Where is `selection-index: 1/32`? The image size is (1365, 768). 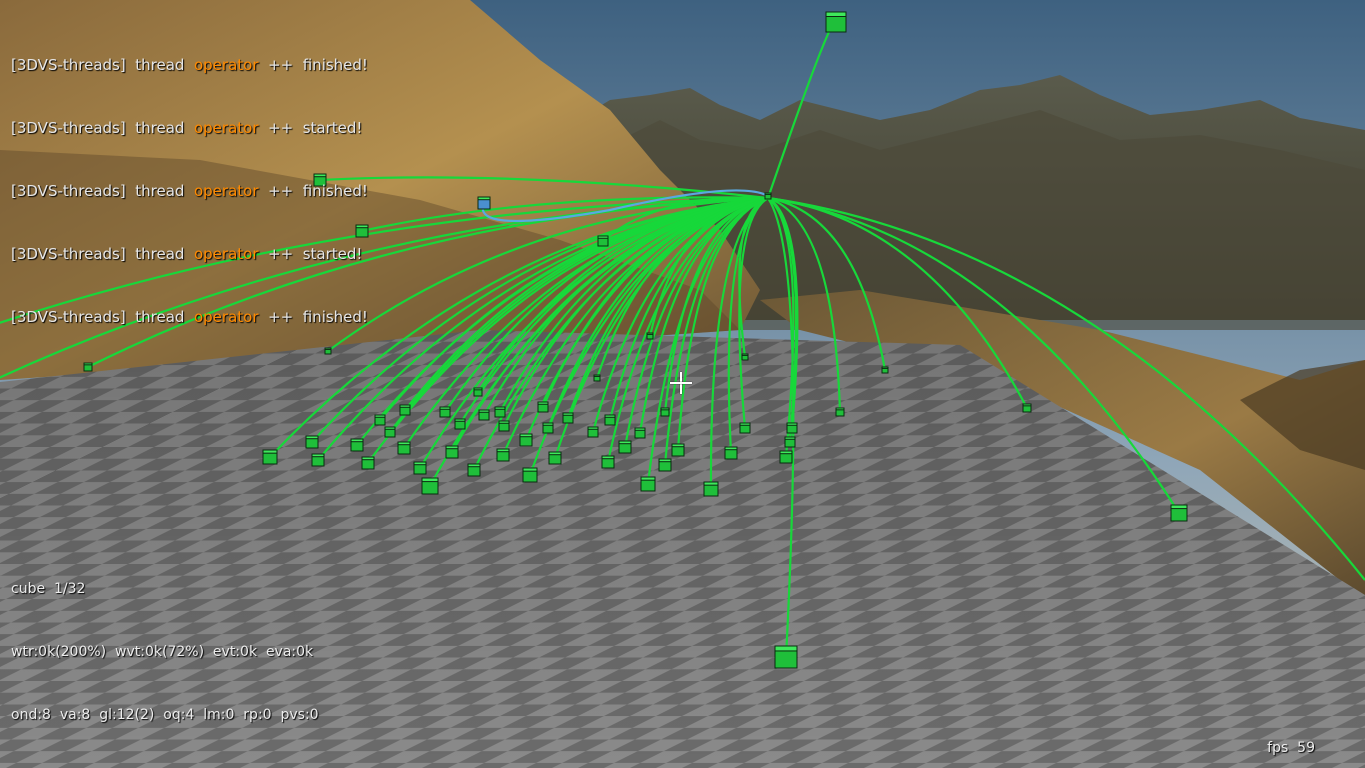 selection-index: 1/32 is located at coordinates (69, 589).